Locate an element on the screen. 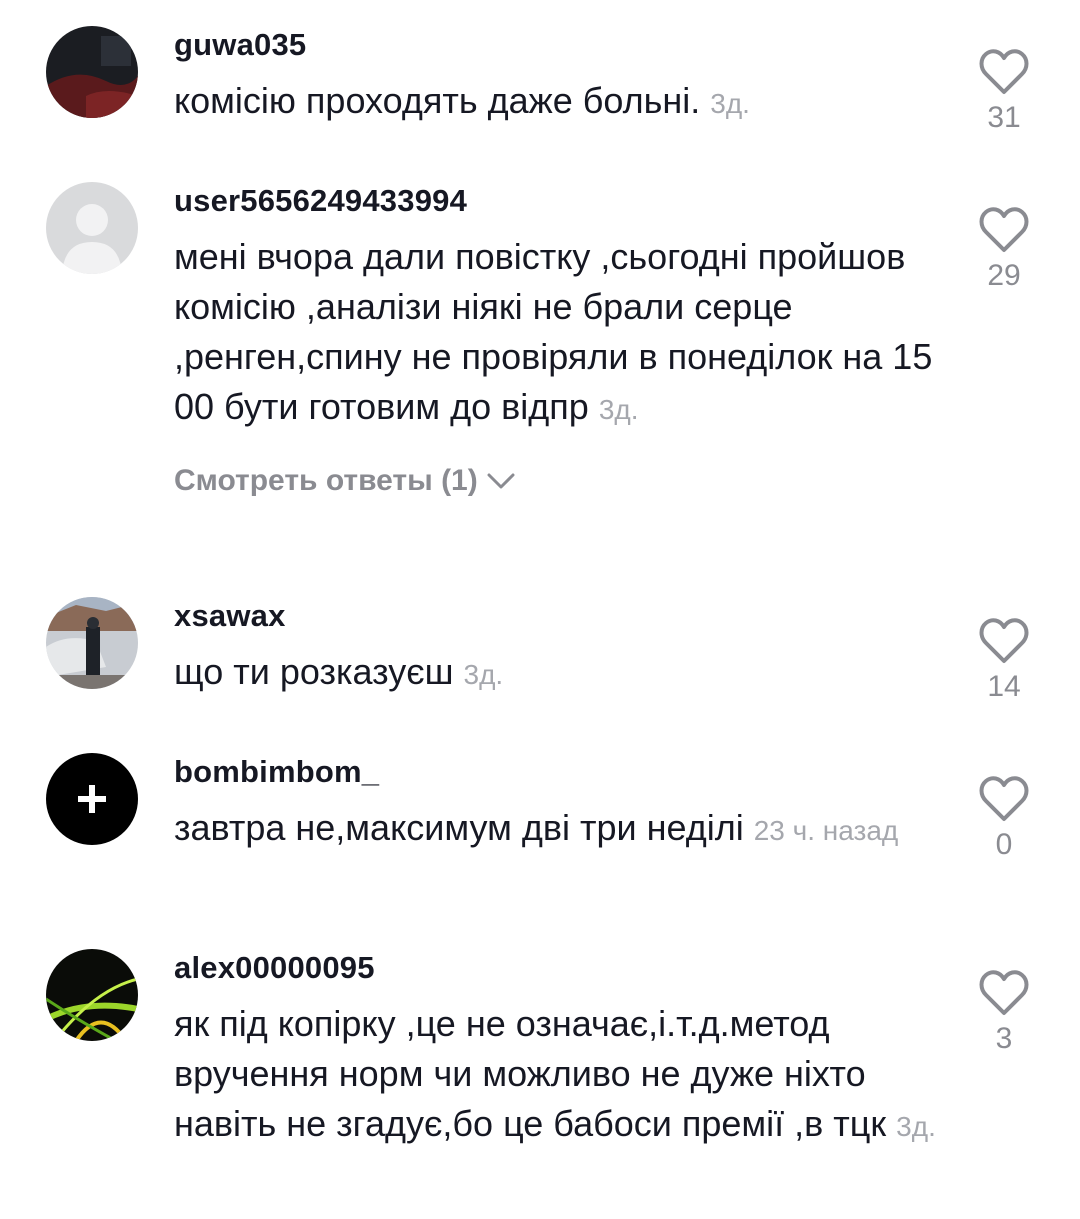 The image size is (1080, 1219). like-button: 31 is located at coordinates (1004, 92).